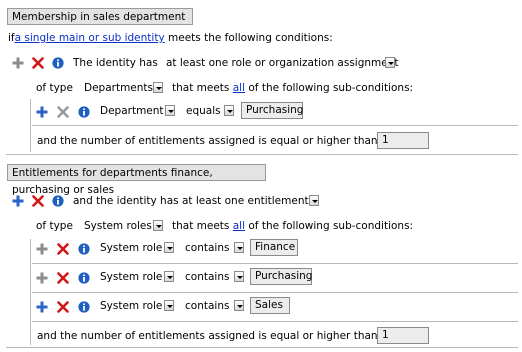  What do you see at coordinates (90, 38) in the screenshot?
I see `identity-scope-link: a single main or sub identity` at bounding box center [90, 38].